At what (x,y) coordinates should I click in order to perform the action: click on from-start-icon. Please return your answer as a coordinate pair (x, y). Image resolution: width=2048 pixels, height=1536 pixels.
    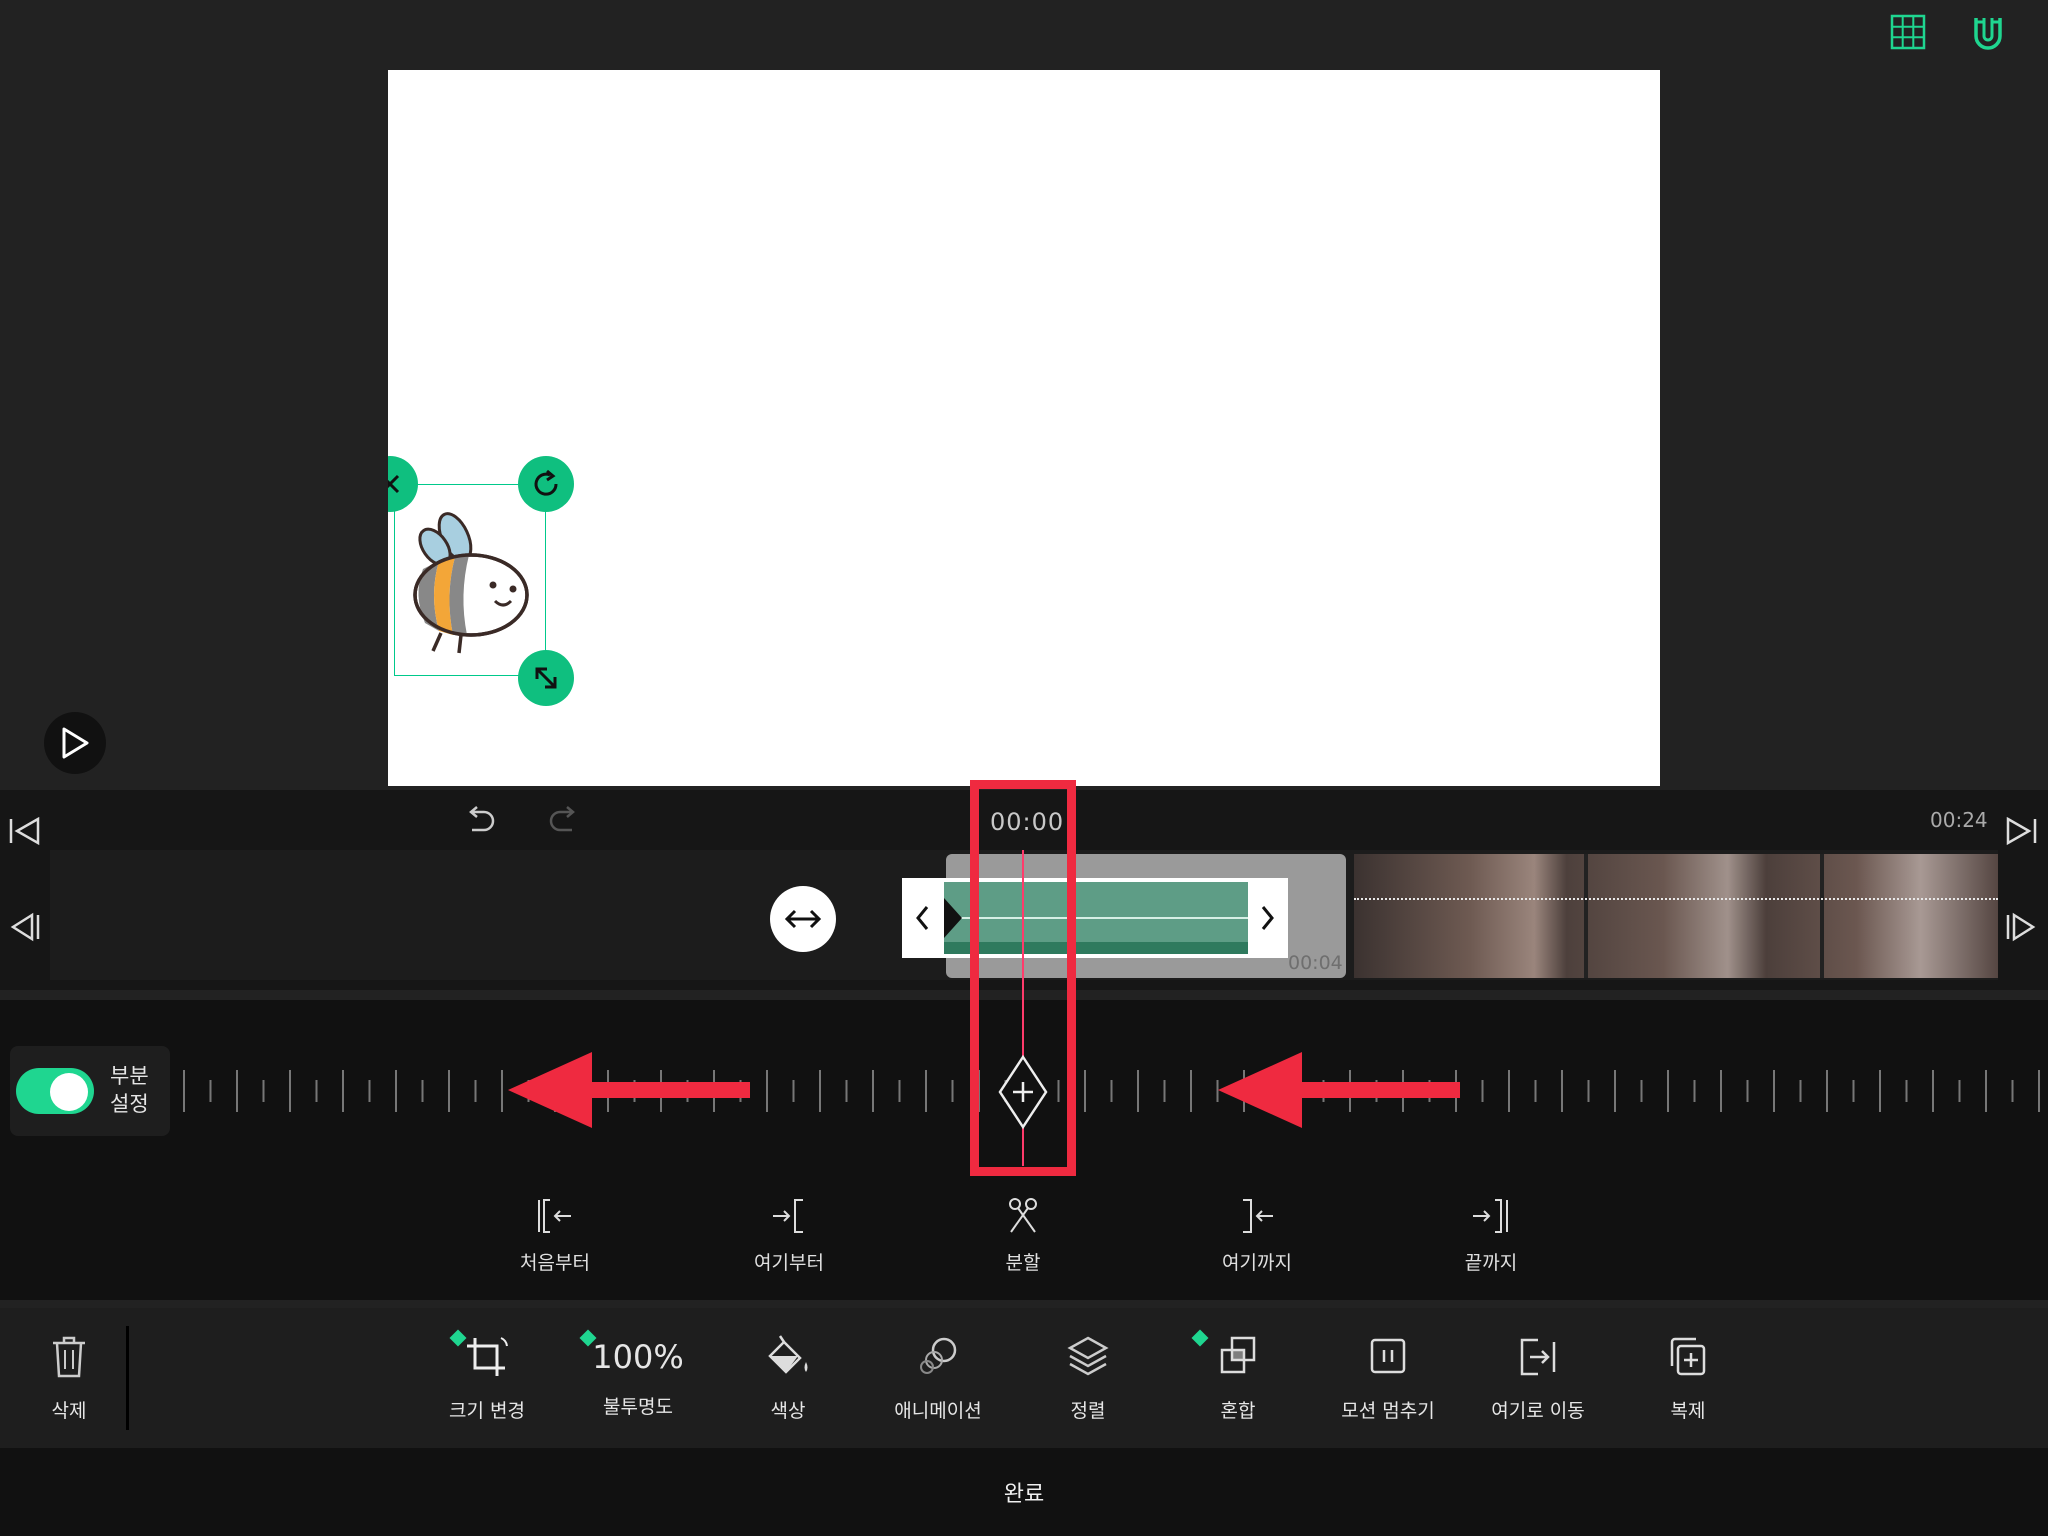
    Looking at the image, I should click on (554, 1216).